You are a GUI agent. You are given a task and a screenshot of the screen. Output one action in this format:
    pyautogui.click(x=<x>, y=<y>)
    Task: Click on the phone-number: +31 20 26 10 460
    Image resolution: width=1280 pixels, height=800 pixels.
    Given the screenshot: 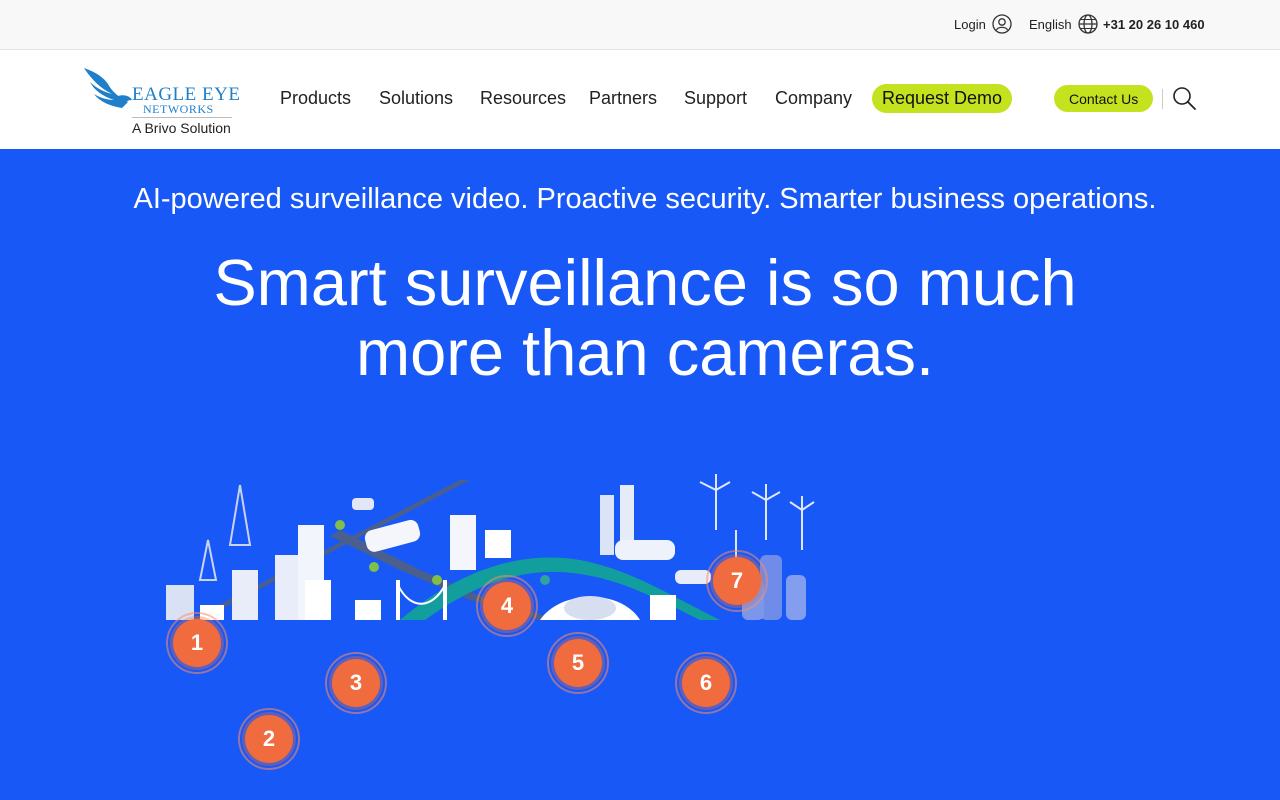 What is the action you would take?
    pyautogui.click(x=1154, y=24)
    